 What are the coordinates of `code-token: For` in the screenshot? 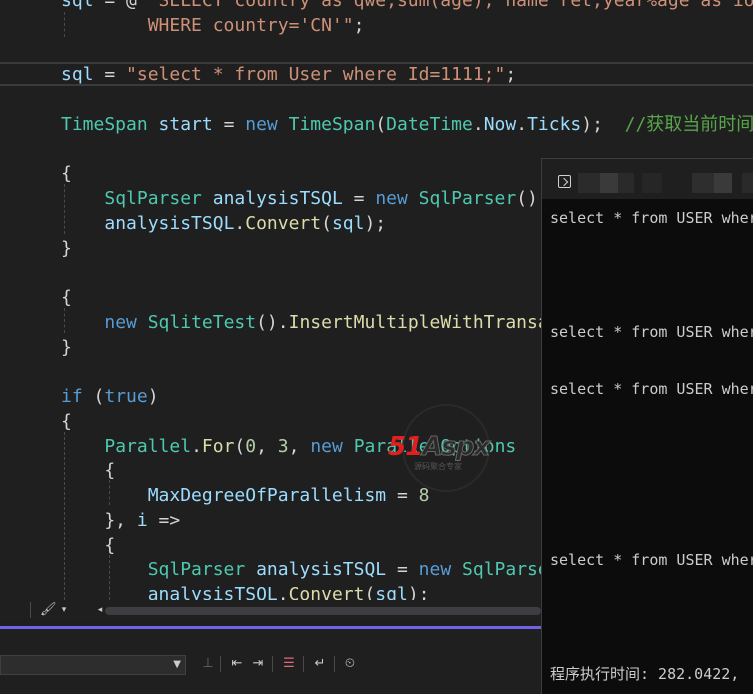 It's located at (218, 446).